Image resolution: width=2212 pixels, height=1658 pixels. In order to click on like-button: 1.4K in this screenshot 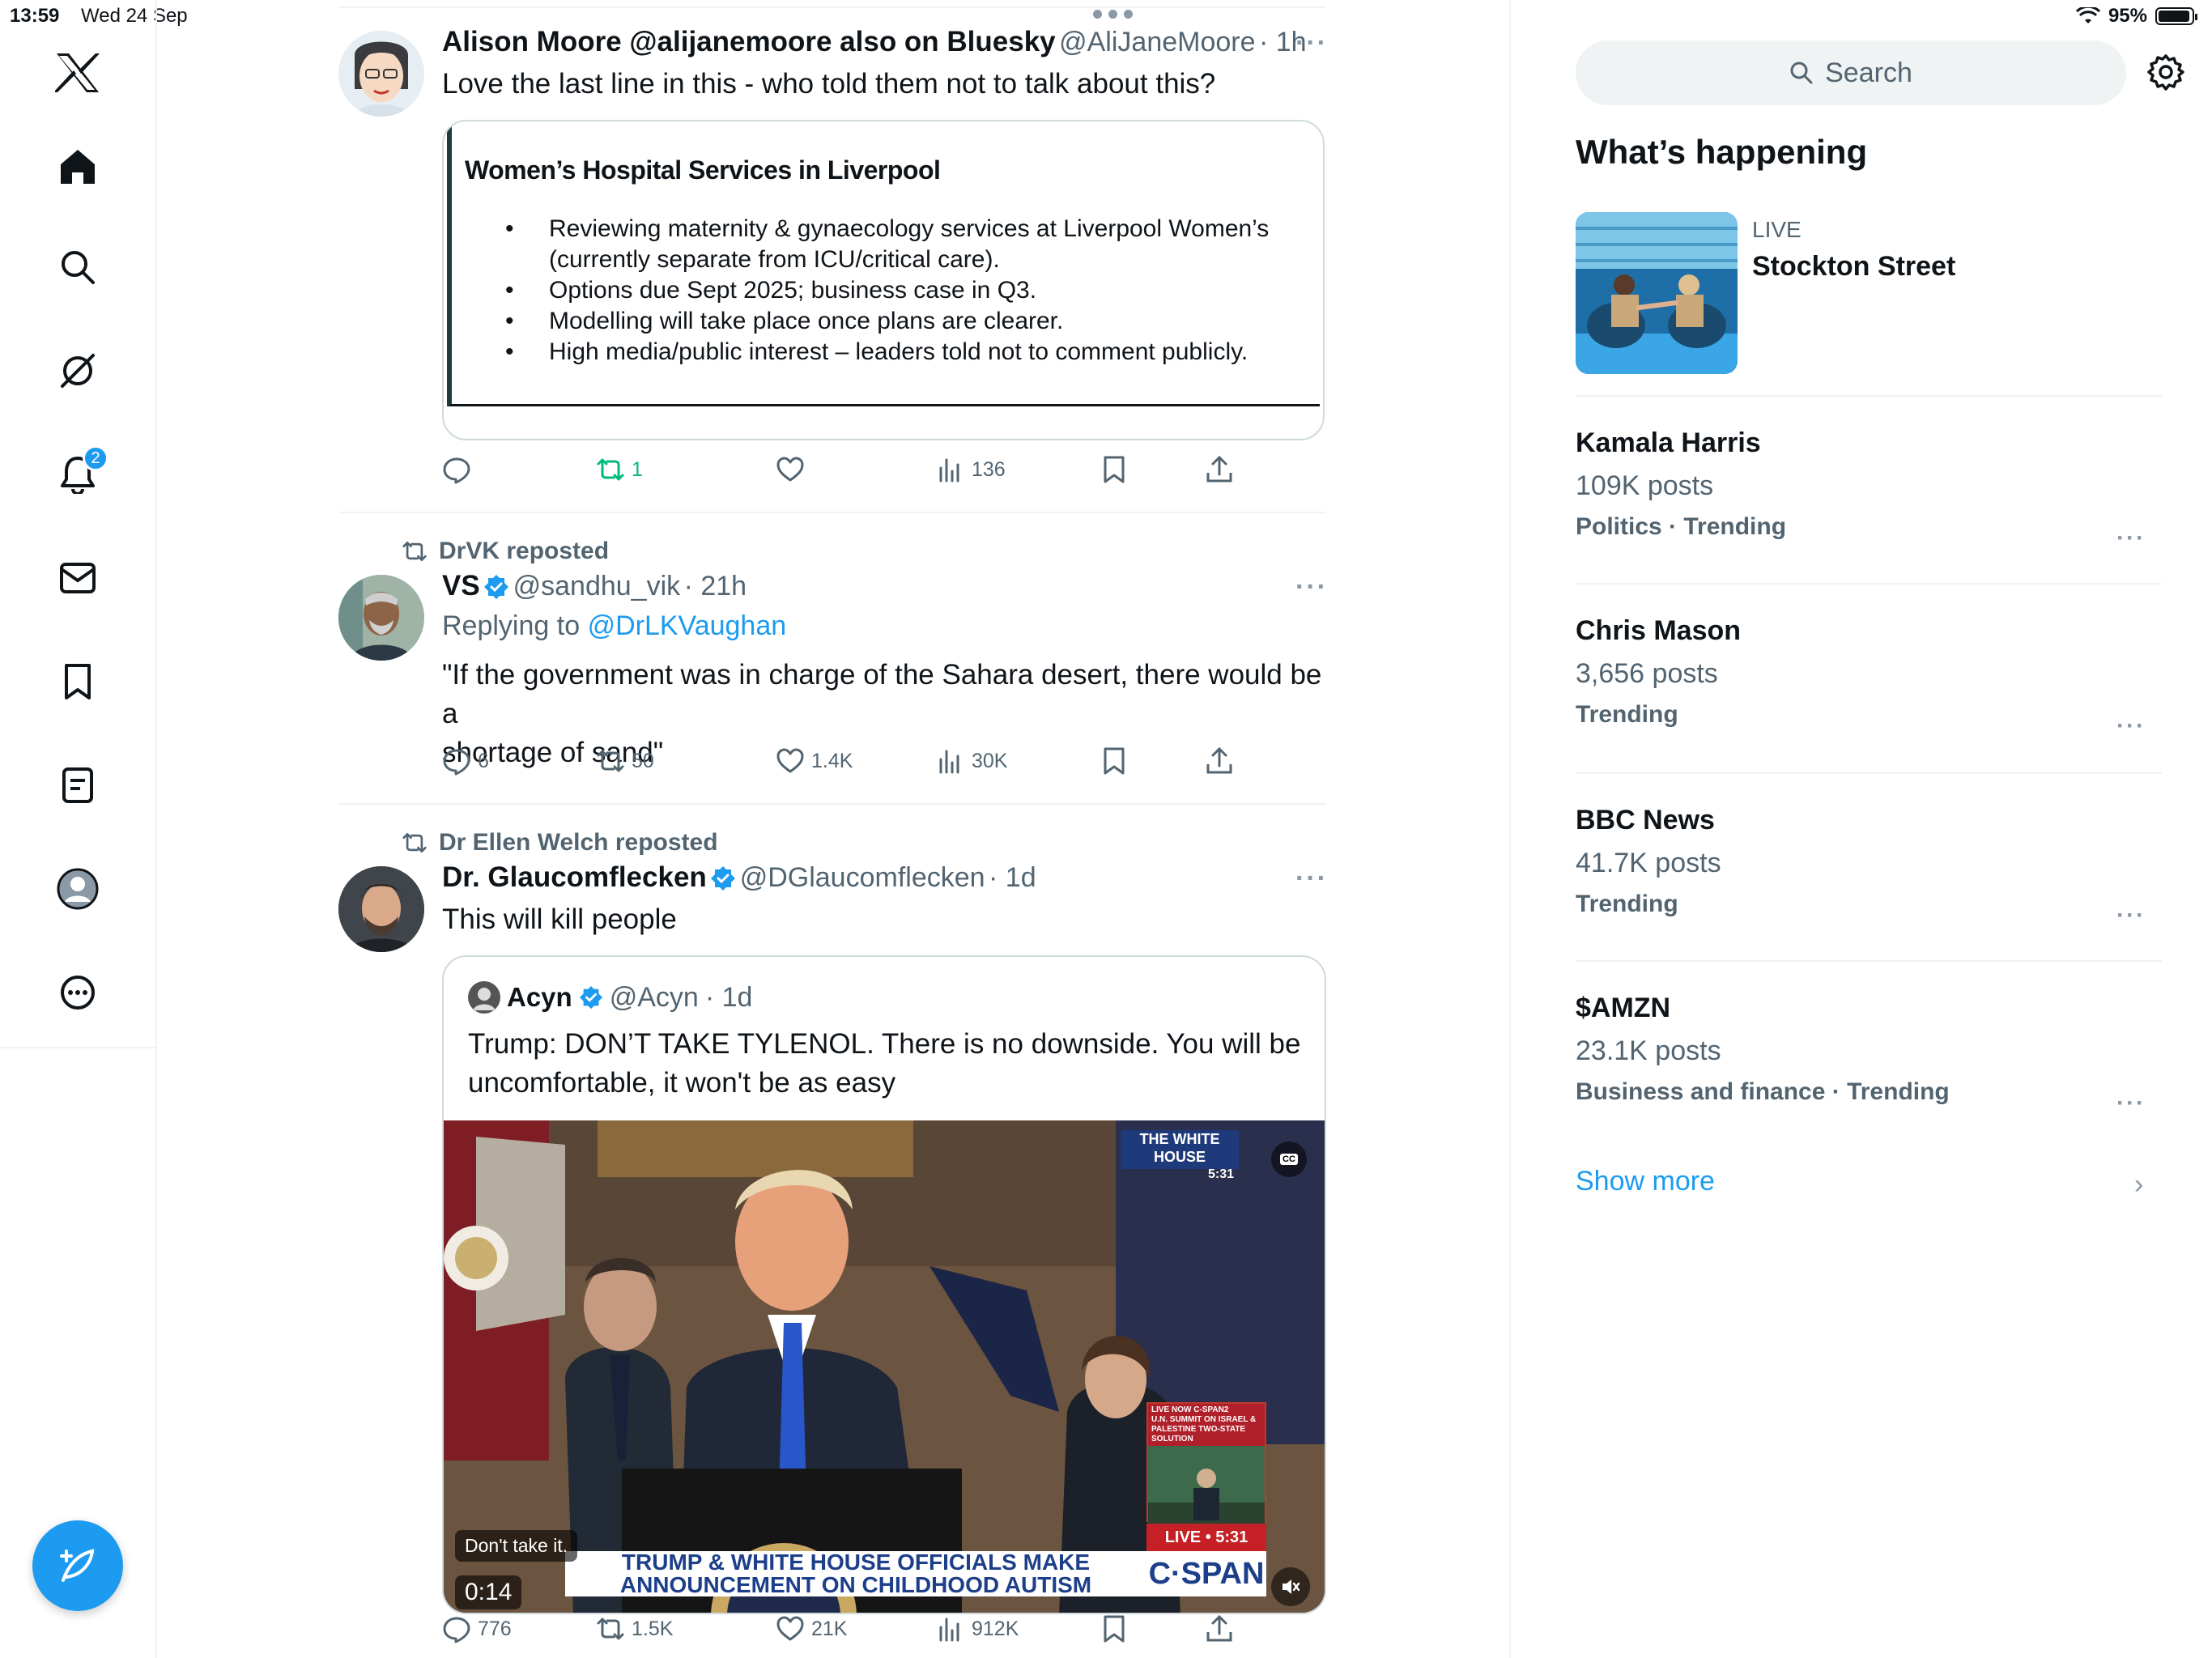, I will do `click(815, 761)`.